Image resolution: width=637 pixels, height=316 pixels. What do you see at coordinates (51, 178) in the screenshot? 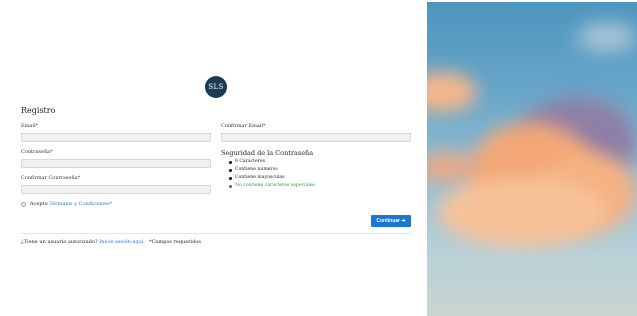
I see `confirm-password-label: Confirmar Contraseña*` at bounding box center [51, 178].